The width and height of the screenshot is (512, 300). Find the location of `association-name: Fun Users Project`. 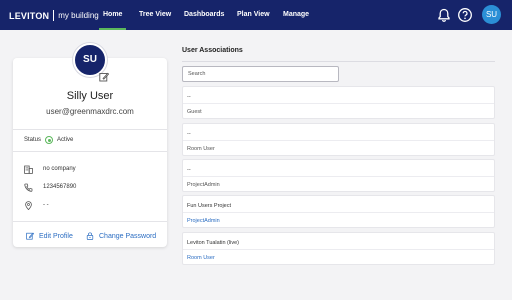

association-name: Fun Users Project is located at coordinates (209, 206).